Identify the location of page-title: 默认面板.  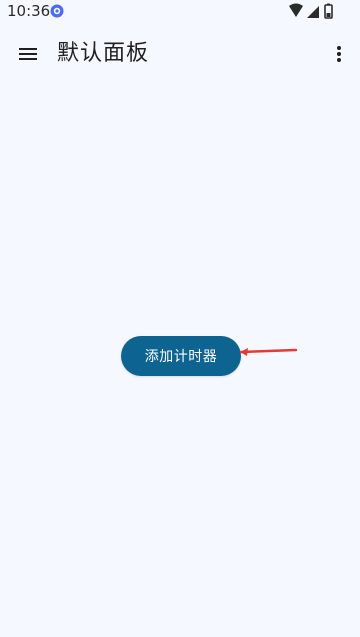
(103, 53).